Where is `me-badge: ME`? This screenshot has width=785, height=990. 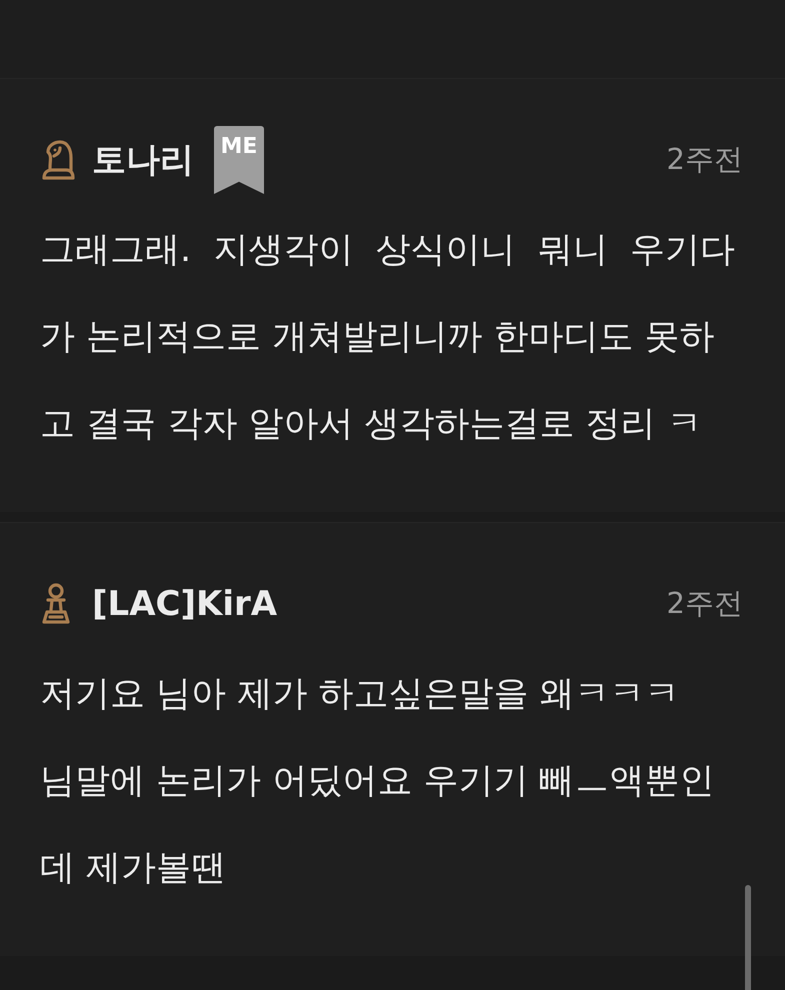
me-badge: ME is located at coordinates (239, 160).